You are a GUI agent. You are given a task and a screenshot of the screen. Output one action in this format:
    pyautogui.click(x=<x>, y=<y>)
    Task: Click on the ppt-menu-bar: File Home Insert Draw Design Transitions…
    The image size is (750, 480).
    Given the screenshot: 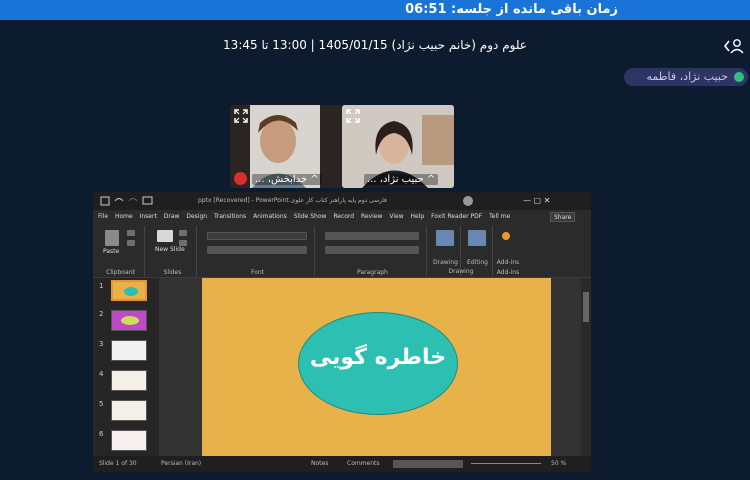 What is the action you would take?
    pyautogui.click(x=342, y=217)
    